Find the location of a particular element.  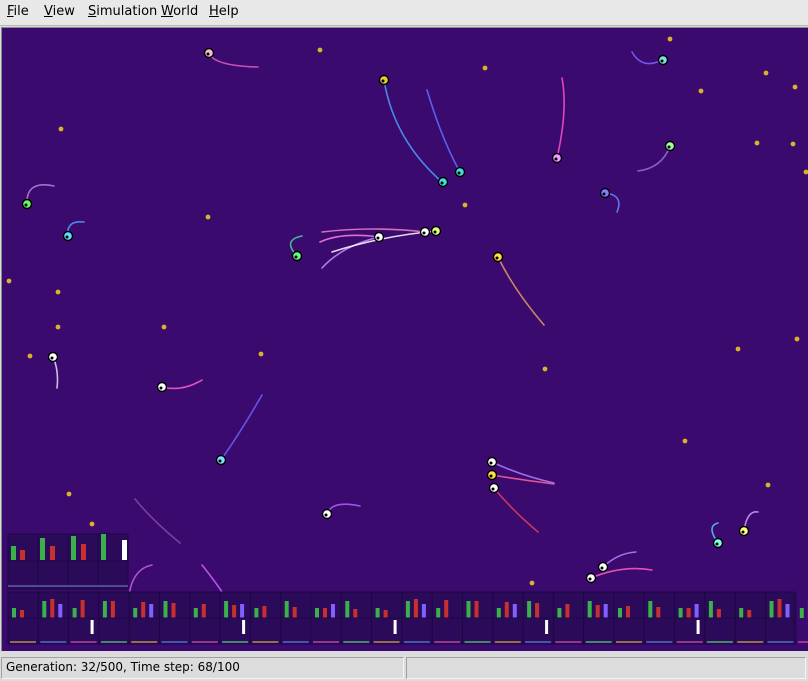

menu-bar: File View Simulation World Help is located at coordinates (404, 13).